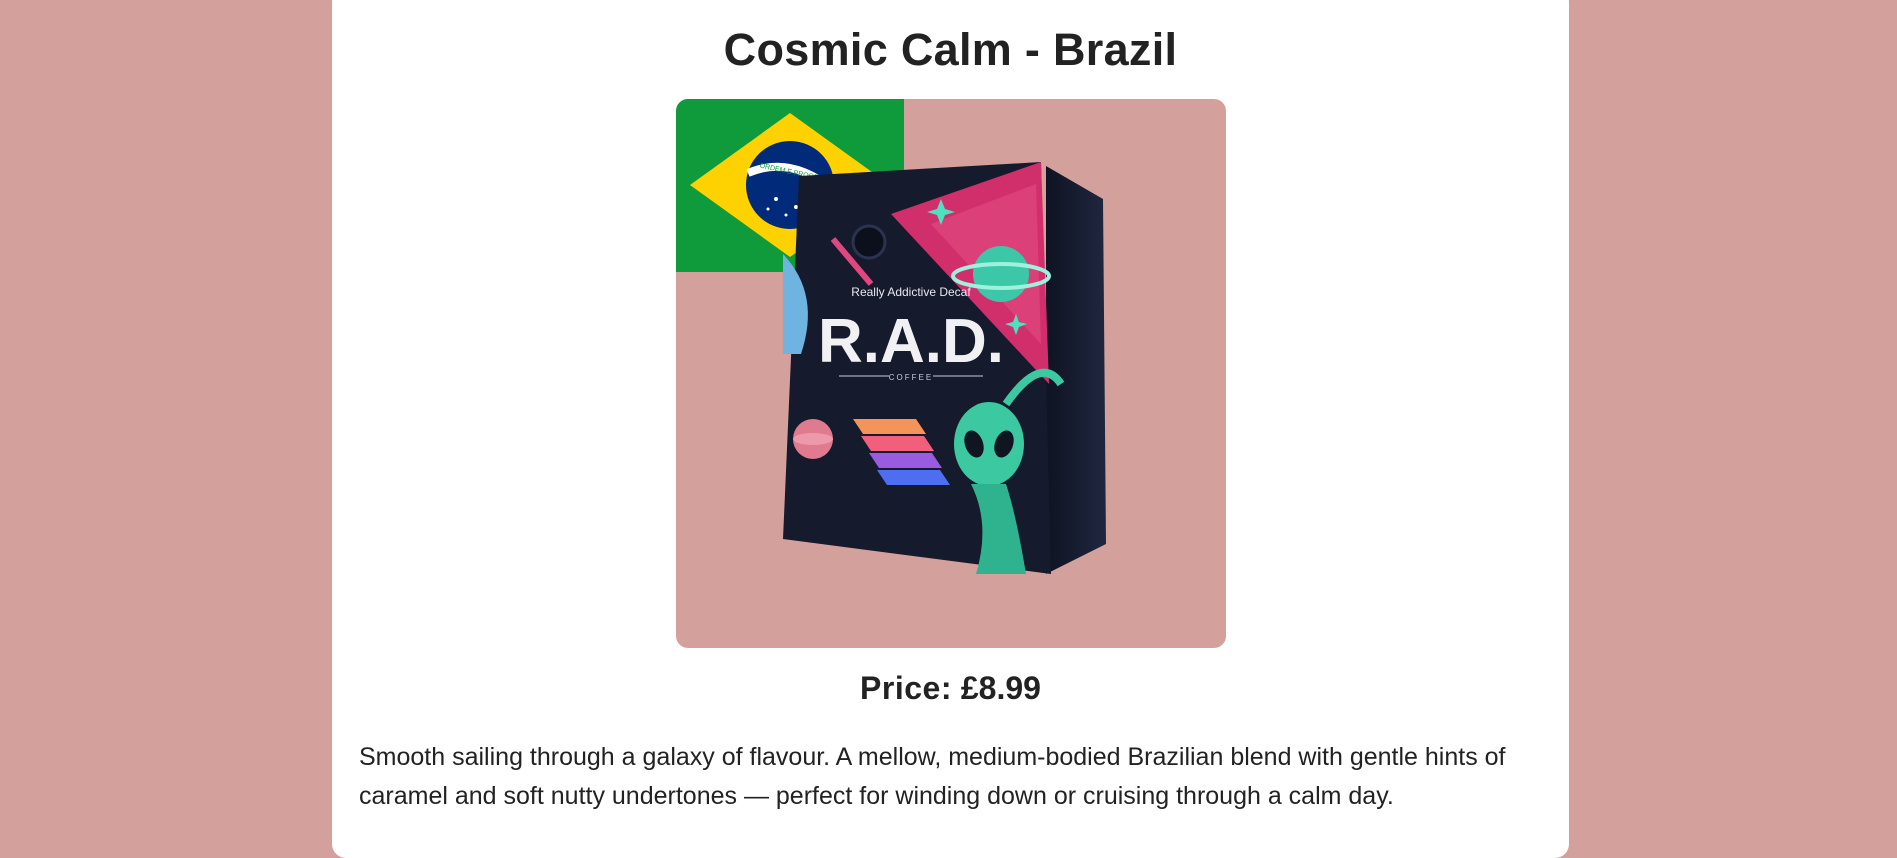  I want to click on bag-tagline: Really Addictive Decaf, so click(911, 292).